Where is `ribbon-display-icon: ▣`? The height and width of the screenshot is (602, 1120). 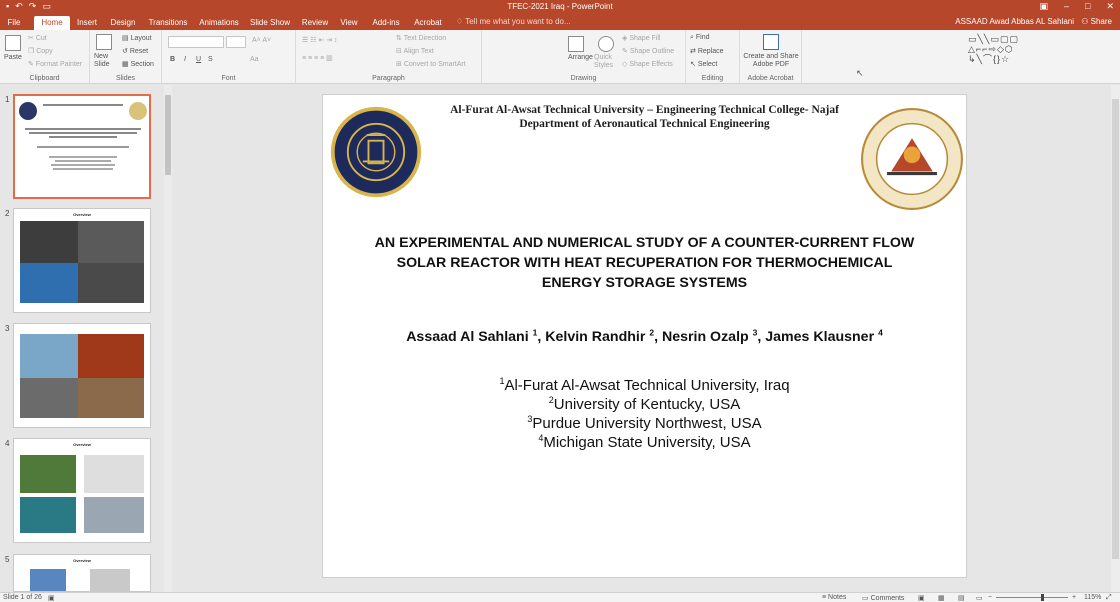 ribbon-display-icon: ▣ is located at coordinates (1043, 6).